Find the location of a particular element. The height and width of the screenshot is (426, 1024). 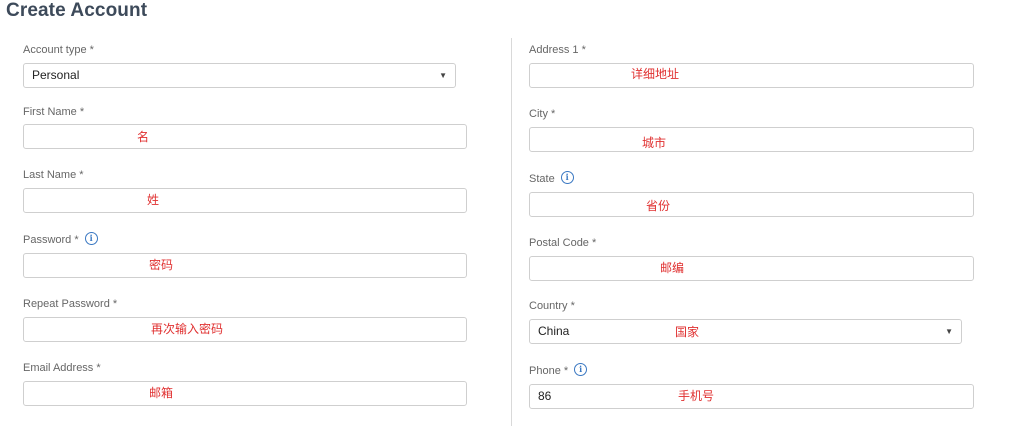

country-label: Country * is located at coordinates (552, 306).